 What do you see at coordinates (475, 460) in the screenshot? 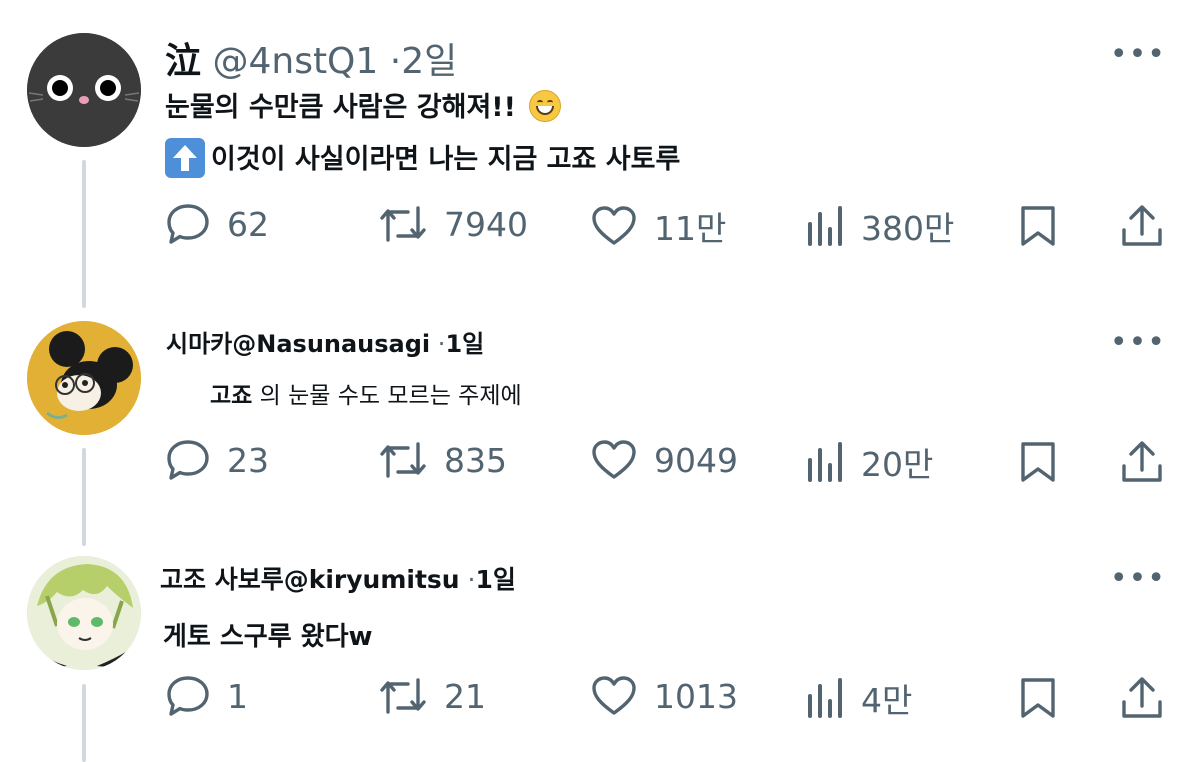
I see `repost-count: 835` at bounding box center [475, 460].